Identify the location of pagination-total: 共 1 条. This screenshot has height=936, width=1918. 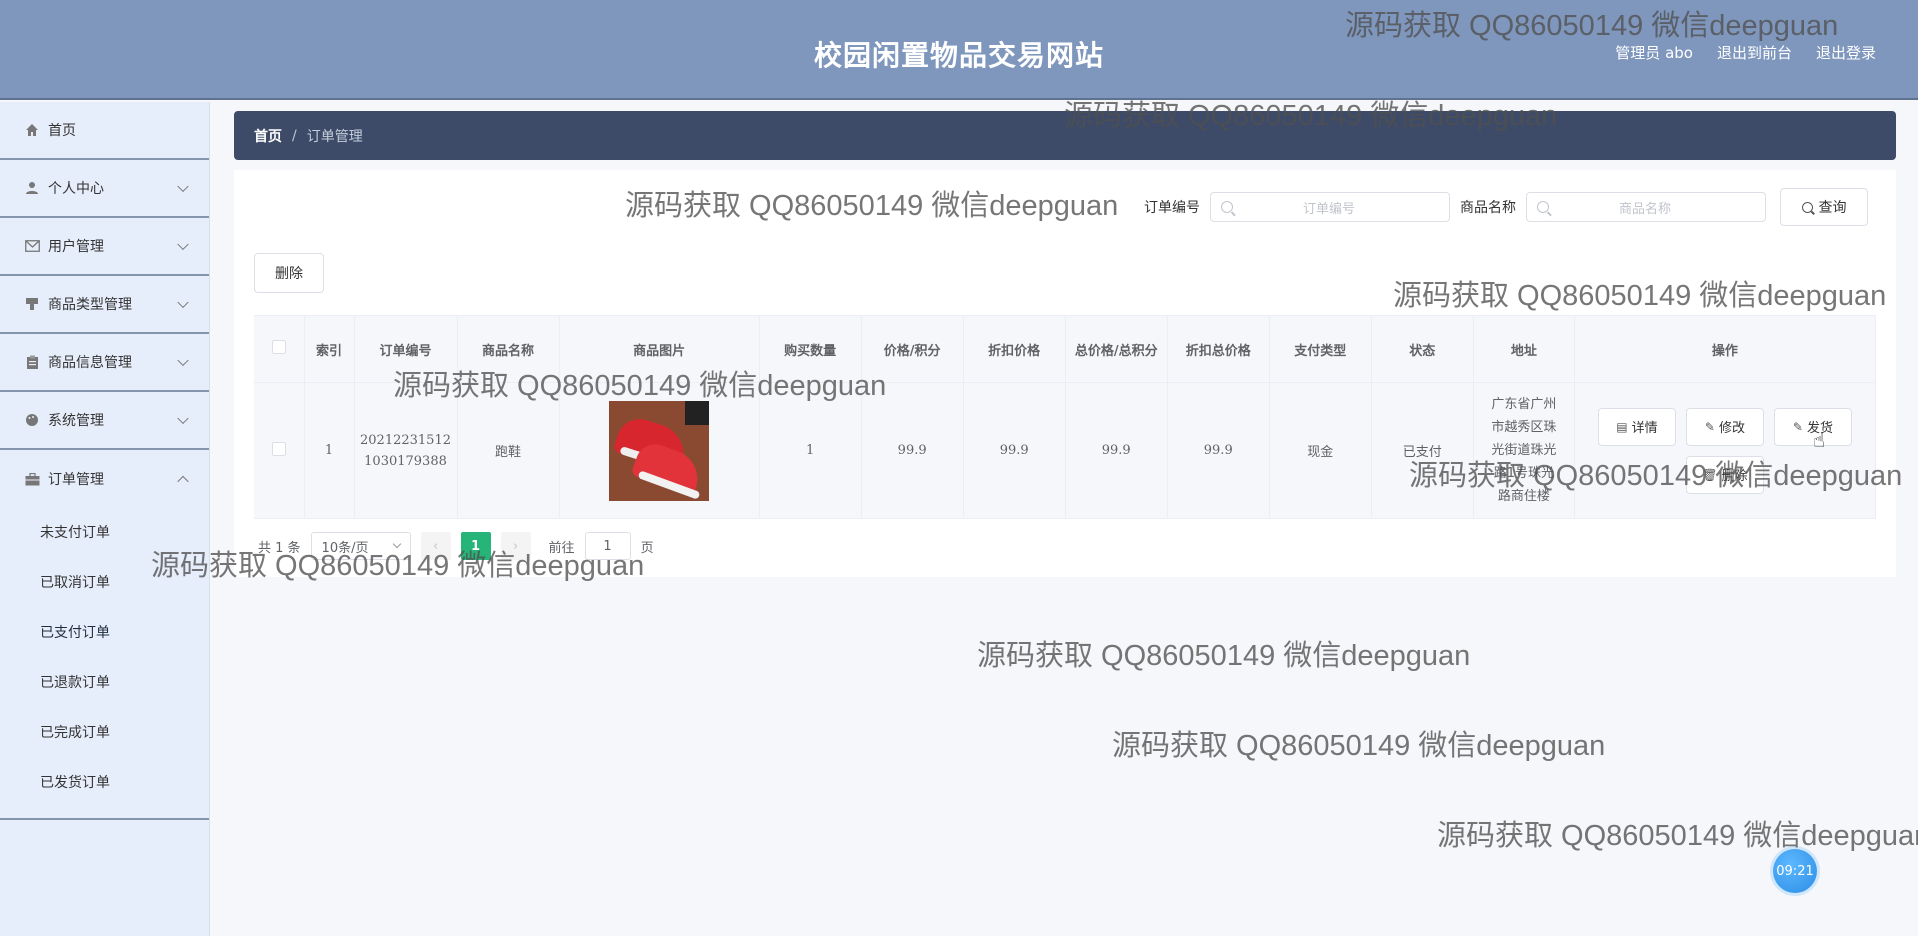
(279, 548).